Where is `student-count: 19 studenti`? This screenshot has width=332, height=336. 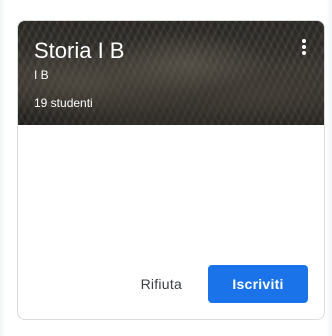 student-count: 19 studenti is located at coordinates (63, 103).